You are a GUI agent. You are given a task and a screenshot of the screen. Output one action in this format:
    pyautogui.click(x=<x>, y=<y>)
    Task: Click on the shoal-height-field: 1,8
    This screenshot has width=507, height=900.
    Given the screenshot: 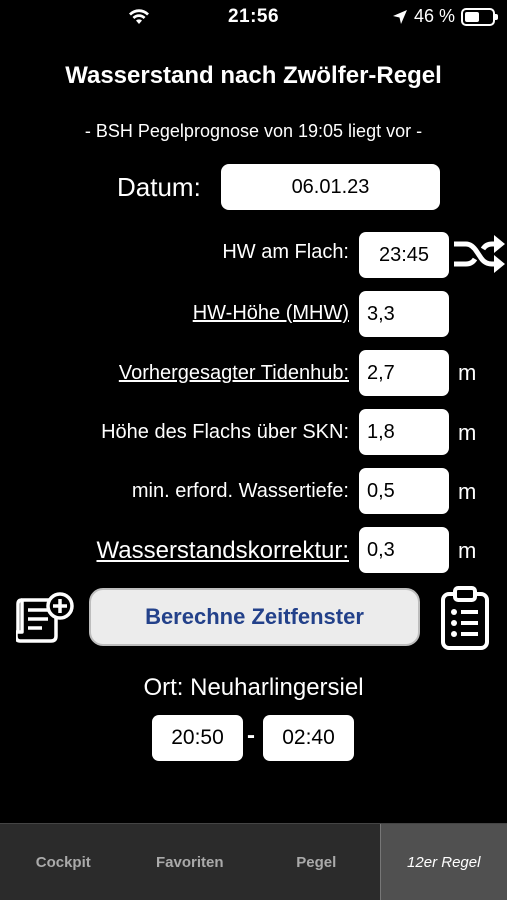 What is the action you would take?
    pyautogui.click(x=404, y=432)
    